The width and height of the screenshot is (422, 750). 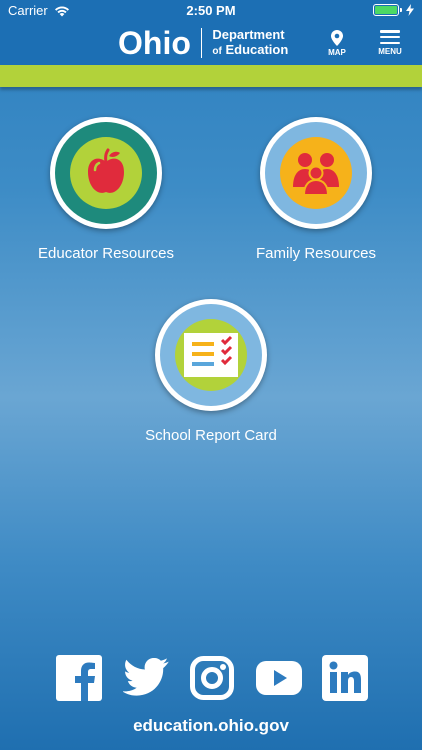 I want to click on tile-educator-resources: Educator Resources, so click(x=106, y=189).